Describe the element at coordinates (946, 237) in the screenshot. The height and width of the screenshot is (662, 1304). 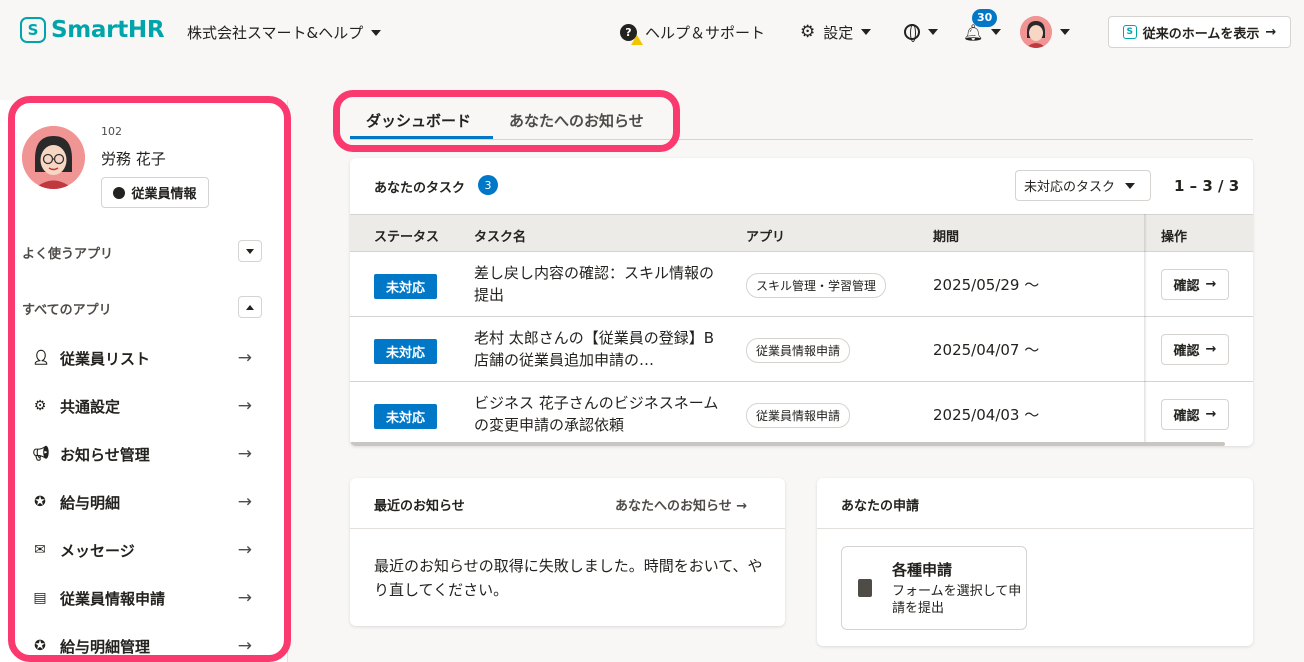
I see `column-period: 期間` at that location.